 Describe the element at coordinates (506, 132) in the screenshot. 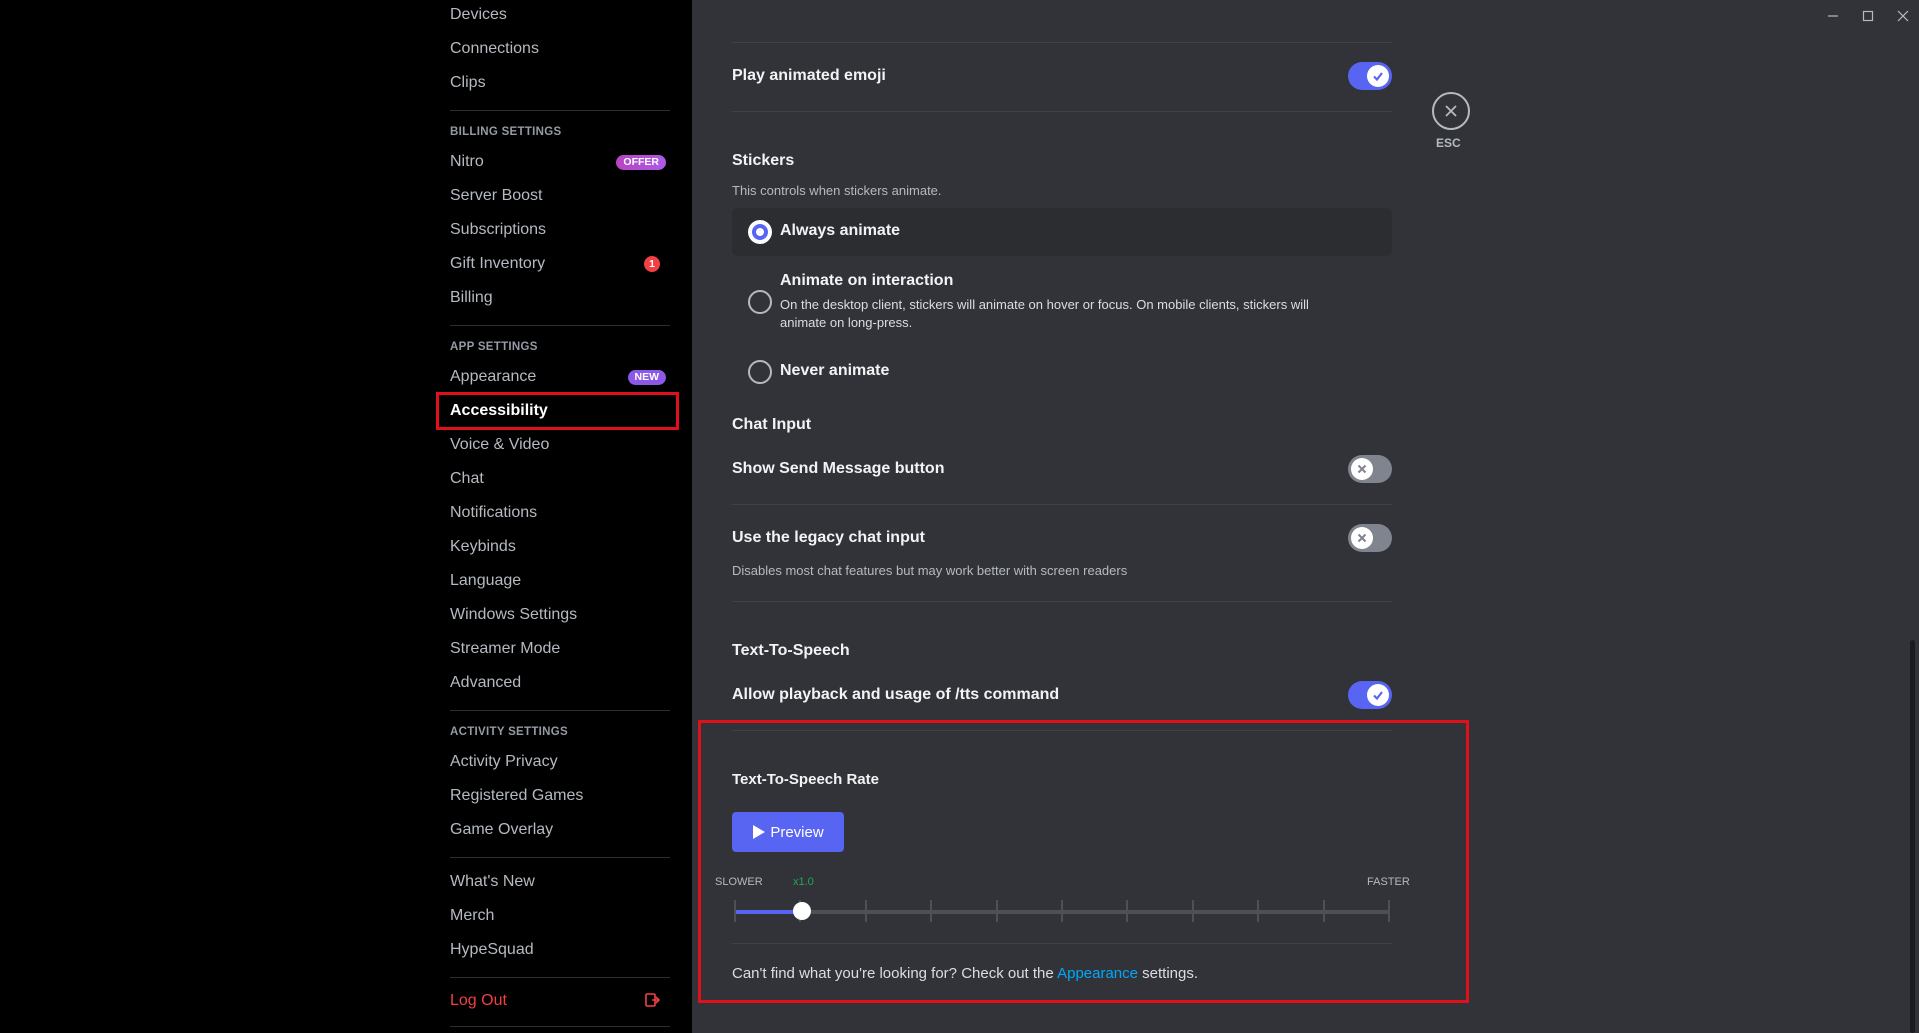

I see `billing-settings-header: BILLING SETTINGS` at that location.